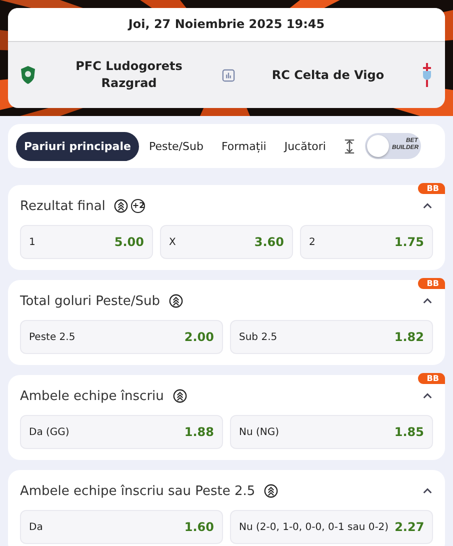 The height and width of the screenshot is (546, 453). What do you see at coordinates (349, 146) in the screenshot?
I see `expand-icon` at bounding box center [349, 146].